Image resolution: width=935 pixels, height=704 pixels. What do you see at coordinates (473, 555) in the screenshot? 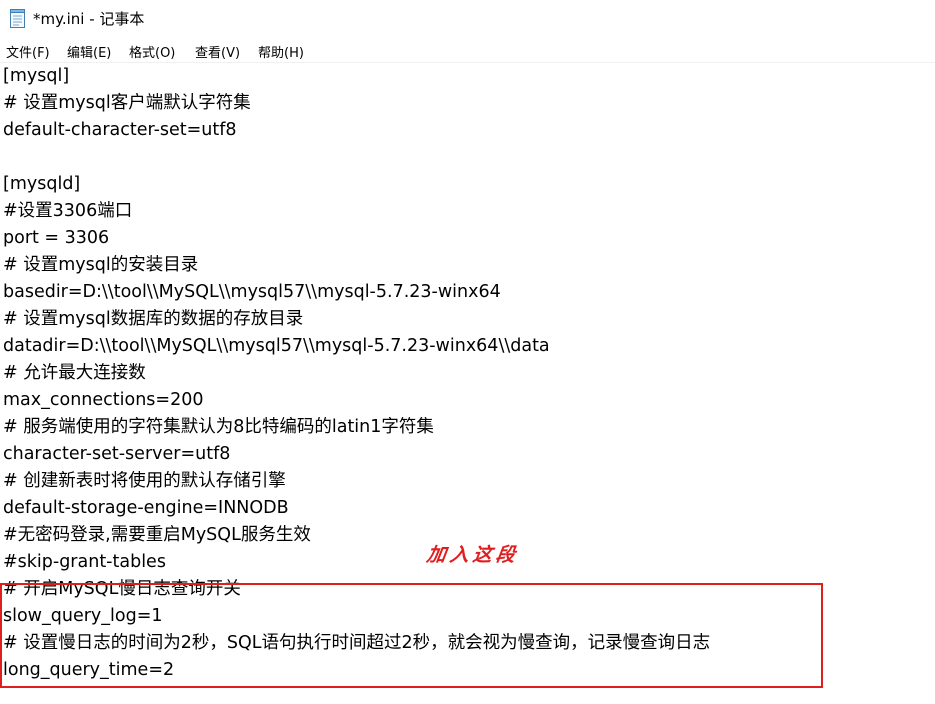
I see `annotation-label: 加入这段` at bounding box center [473, 555].